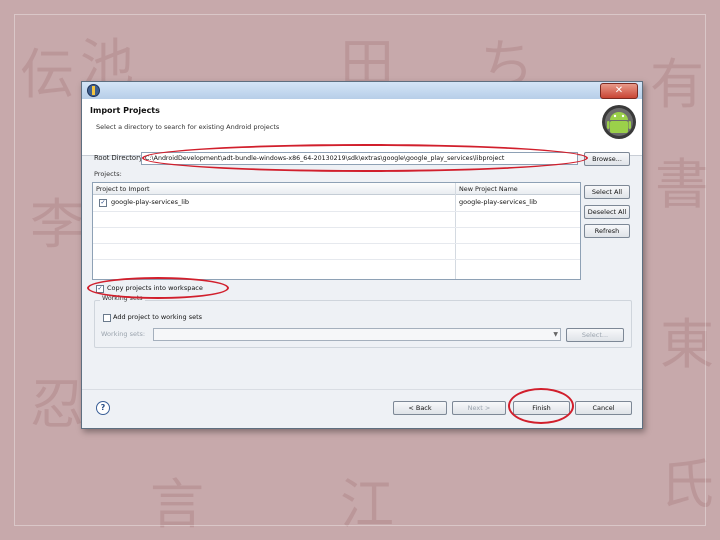 The width and height of the screenshot is (720, 540). Describe the element at coordinates (479, 408) in the screenshot. I see `next-button: Next >` at that location.